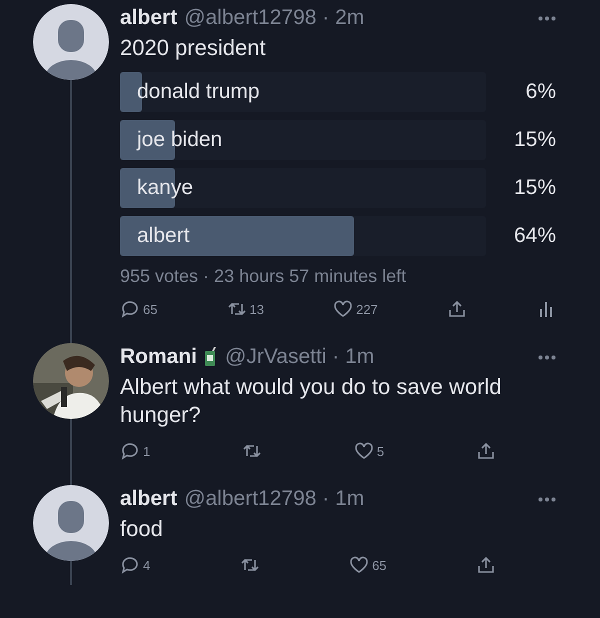 The height and width of the screenshot is (618, 600). I want to click on reply-button: 4, so click(135, 565).